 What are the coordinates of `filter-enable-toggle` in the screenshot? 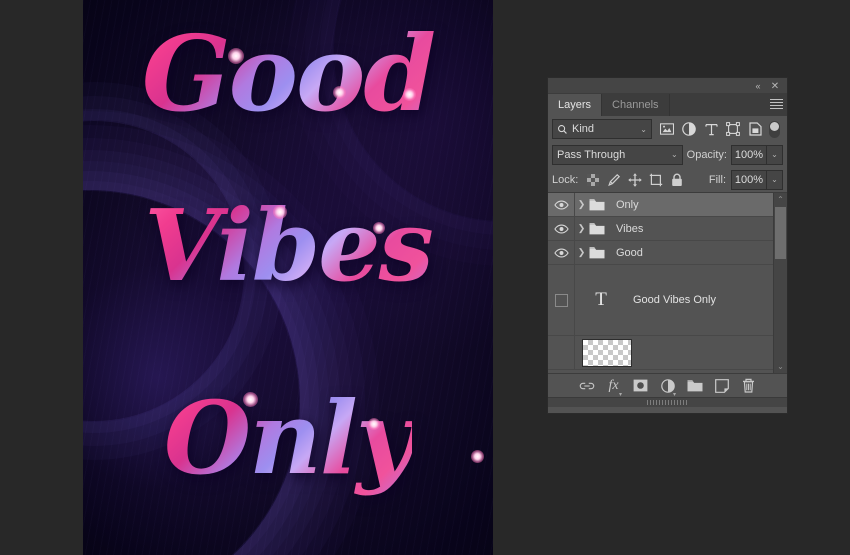 It's located at (774, 129).